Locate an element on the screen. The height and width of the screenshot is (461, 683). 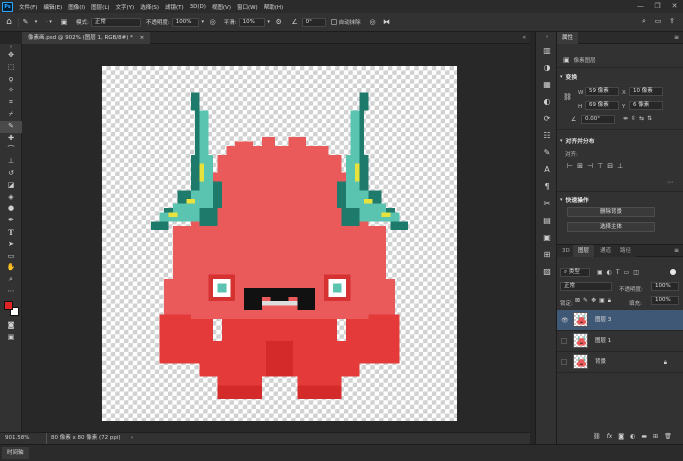
eyedropper-tool-icon: ⌿ is located at coordinates (11, 115).